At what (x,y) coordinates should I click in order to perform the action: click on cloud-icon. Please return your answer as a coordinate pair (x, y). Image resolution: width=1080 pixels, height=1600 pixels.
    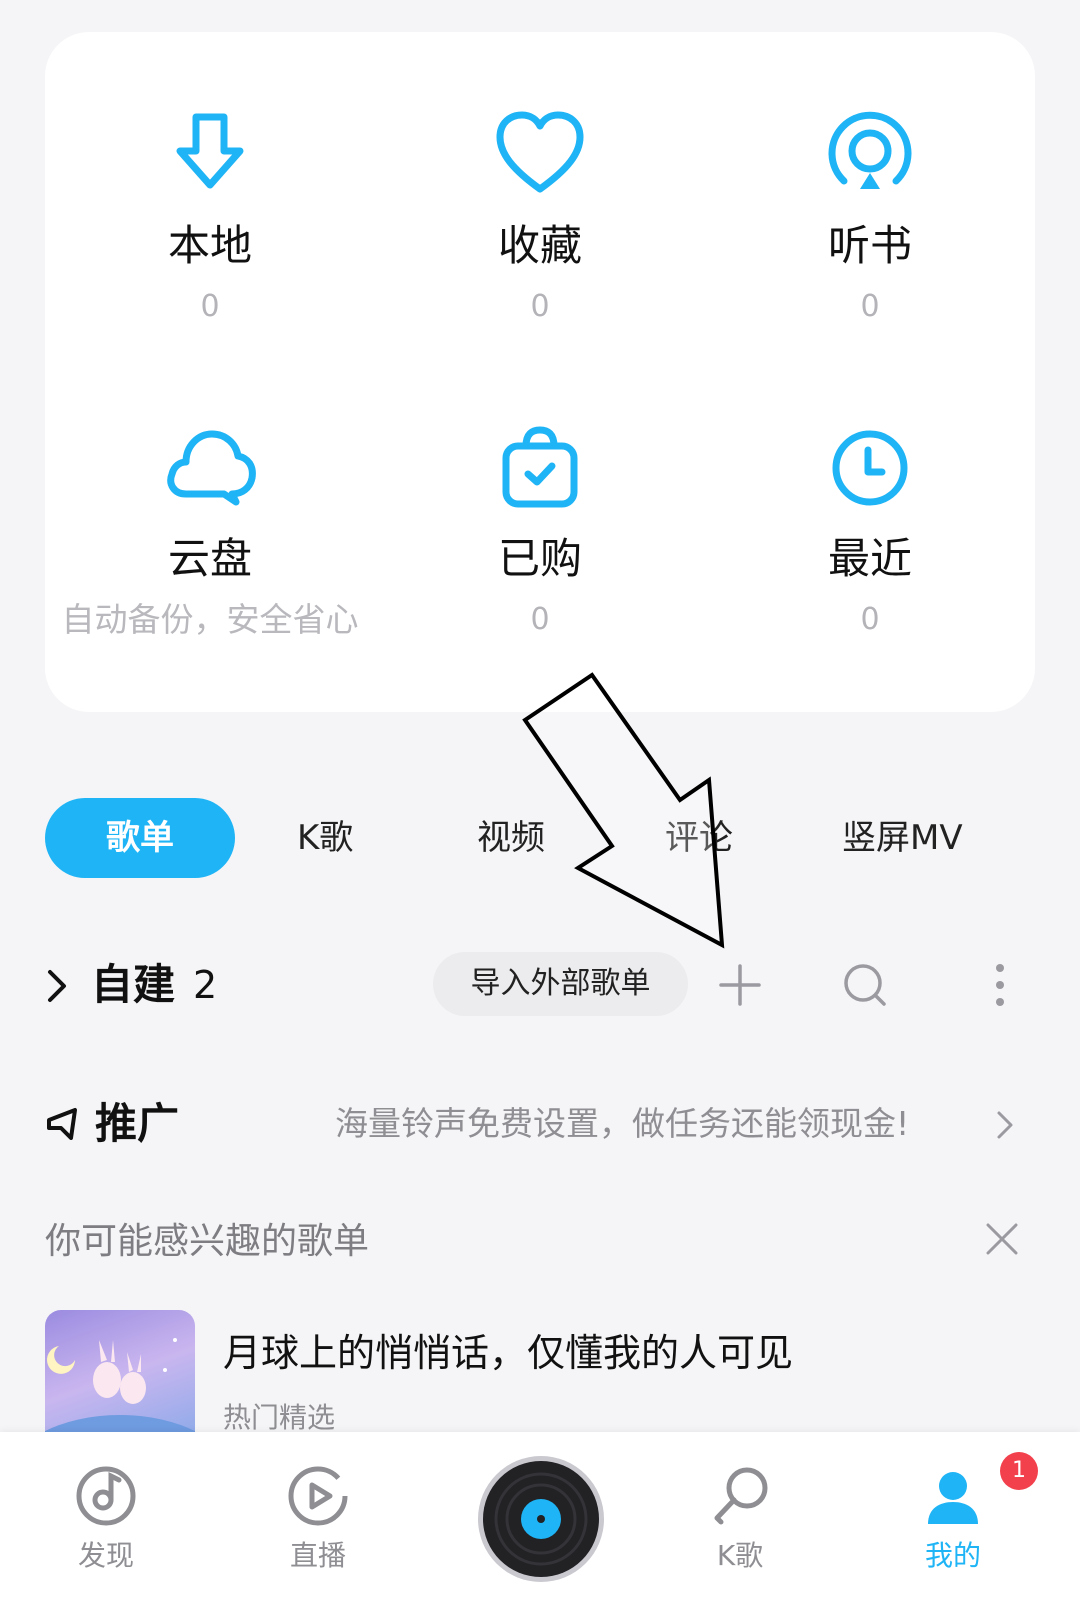
    Looking at the image, I should click on (211, 468).